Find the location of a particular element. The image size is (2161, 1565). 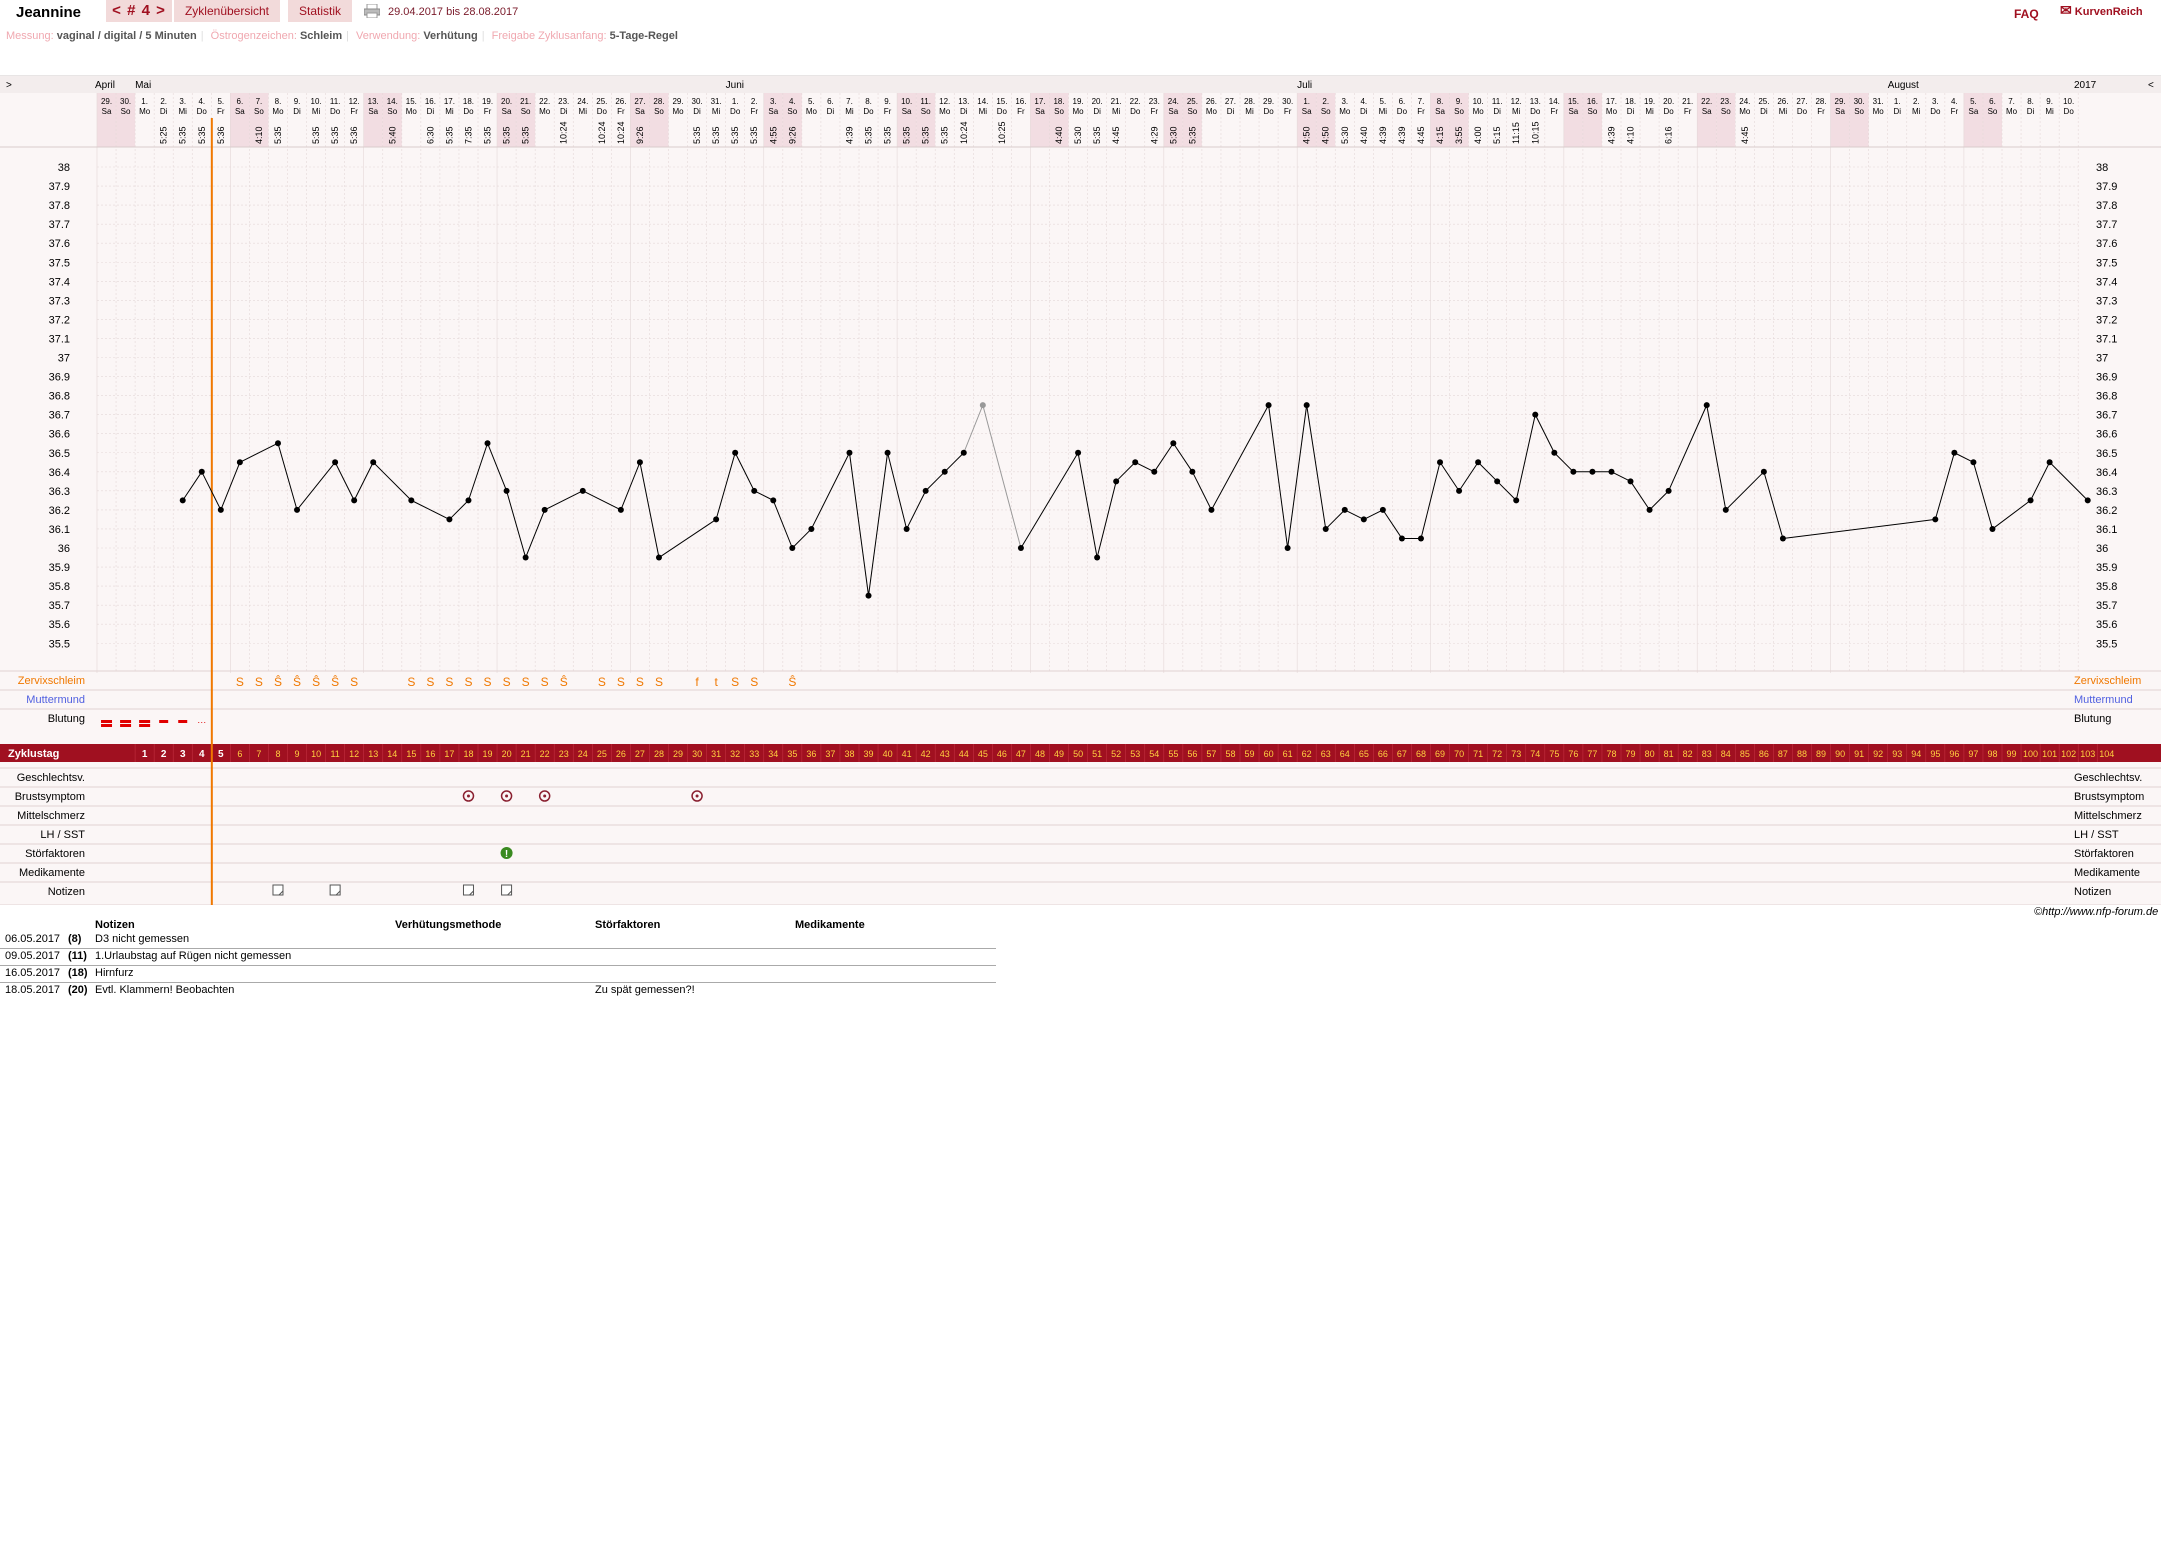

value-freigabe: 5-Tage-Regel is located at coordinates (643, 36).